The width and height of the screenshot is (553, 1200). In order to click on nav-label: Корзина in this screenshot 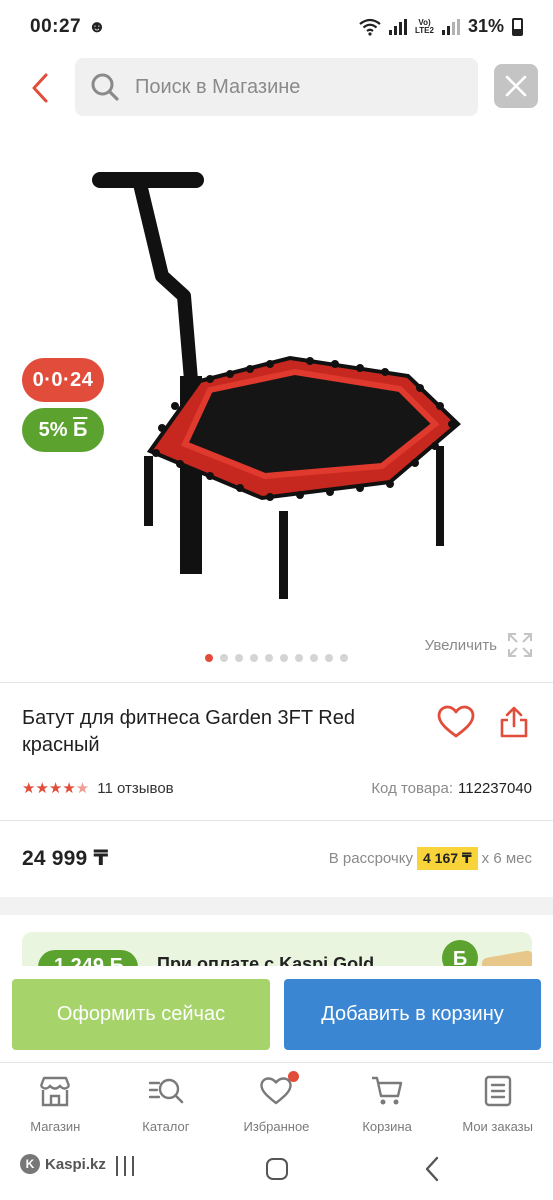, I will do `click(387, 1126)`.